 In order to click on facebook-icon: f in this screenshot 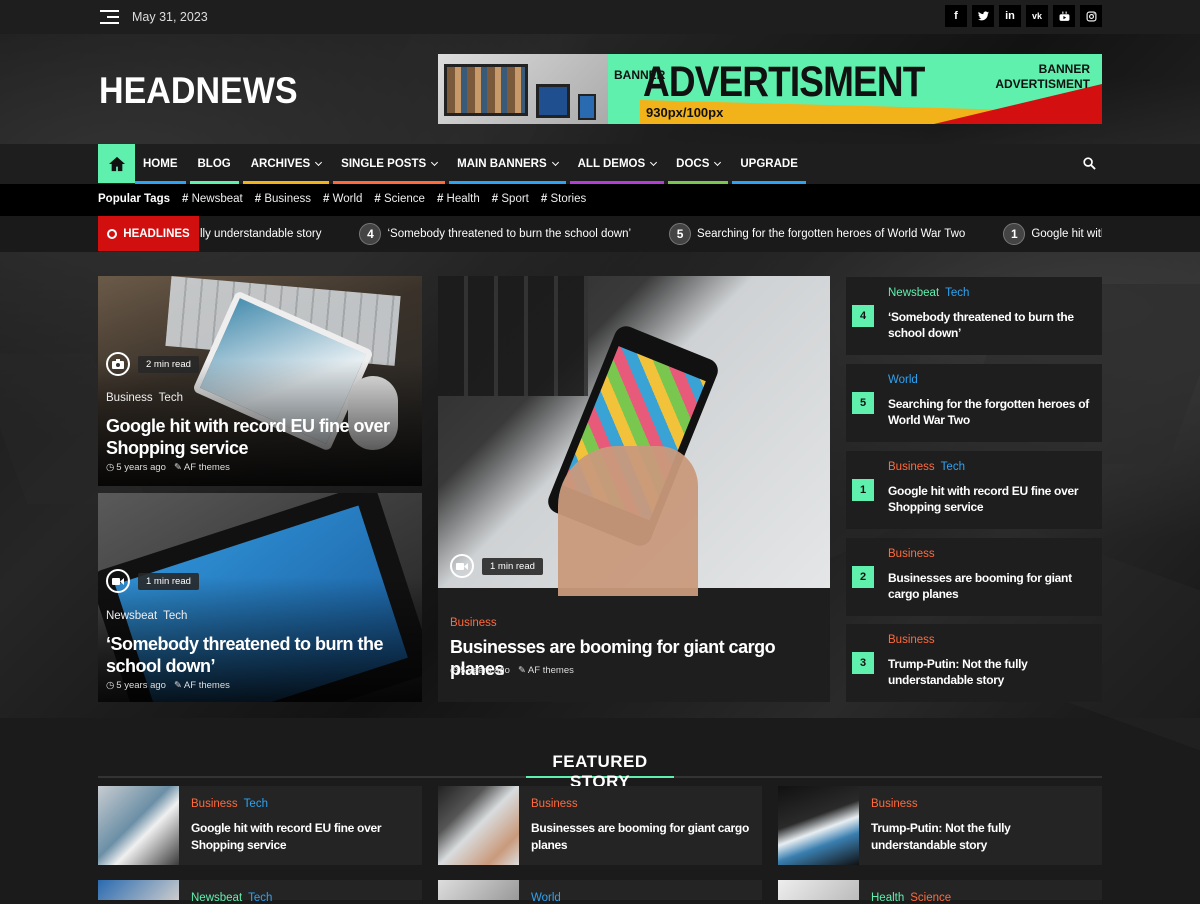, I will do `click(956, 16)`.